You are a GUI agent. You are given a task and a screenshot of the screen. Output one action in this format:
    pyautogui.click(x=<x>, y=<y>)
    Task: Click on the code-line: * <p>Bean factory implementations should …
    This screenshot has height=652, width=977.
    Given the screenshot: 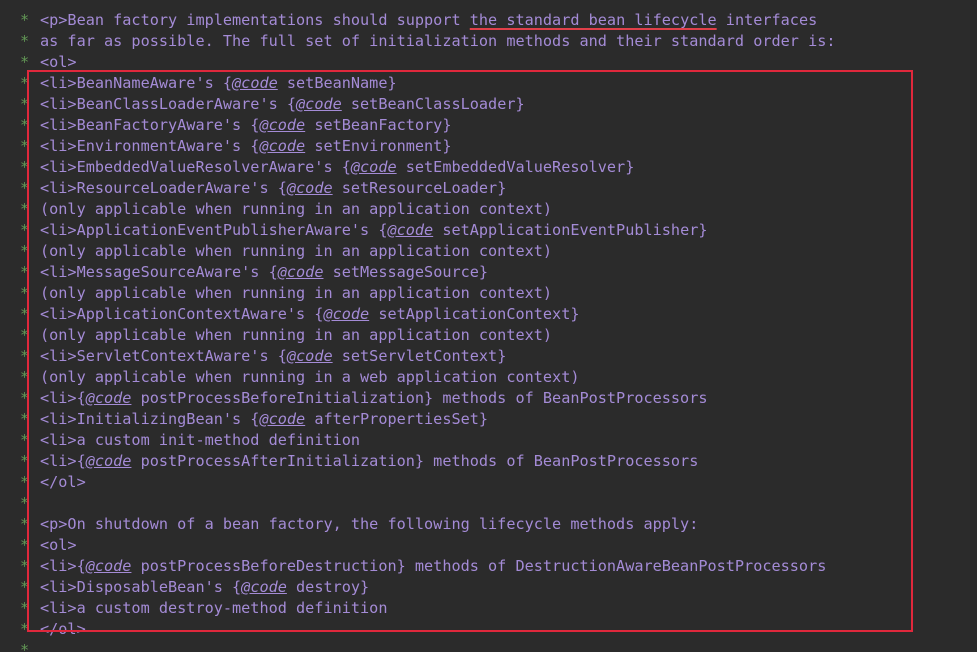 What is the action you would take?
    pyautogui.click(x=408, y=20)
    